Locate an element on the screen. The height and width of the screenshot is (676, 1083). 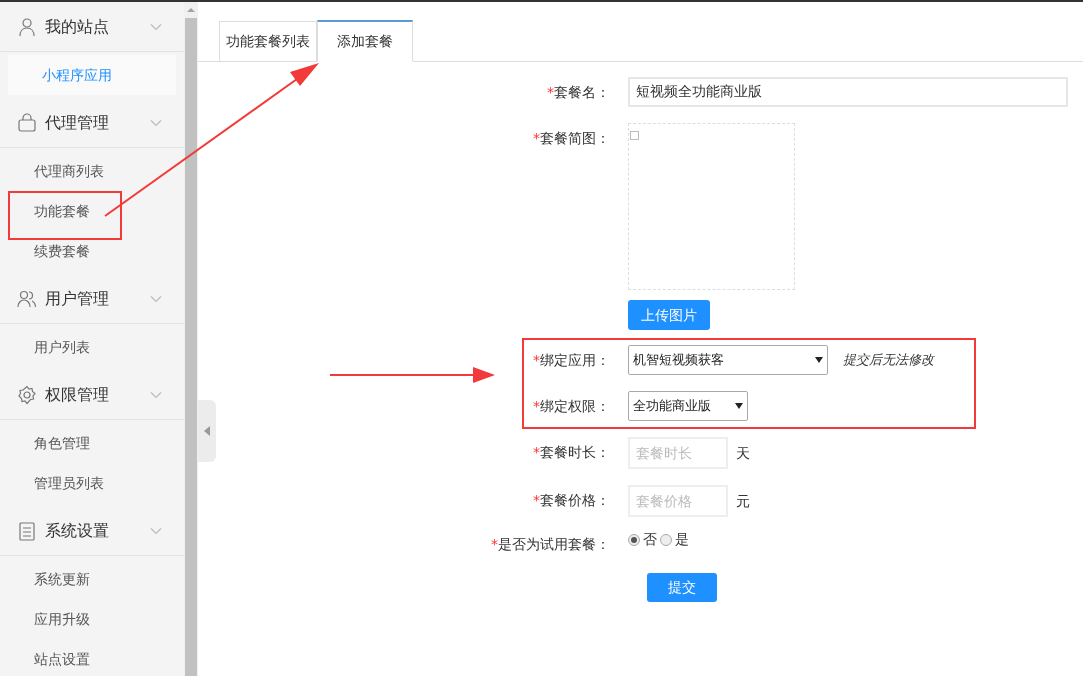
tab: 添加套餐 is located at coordinates (365, 41).